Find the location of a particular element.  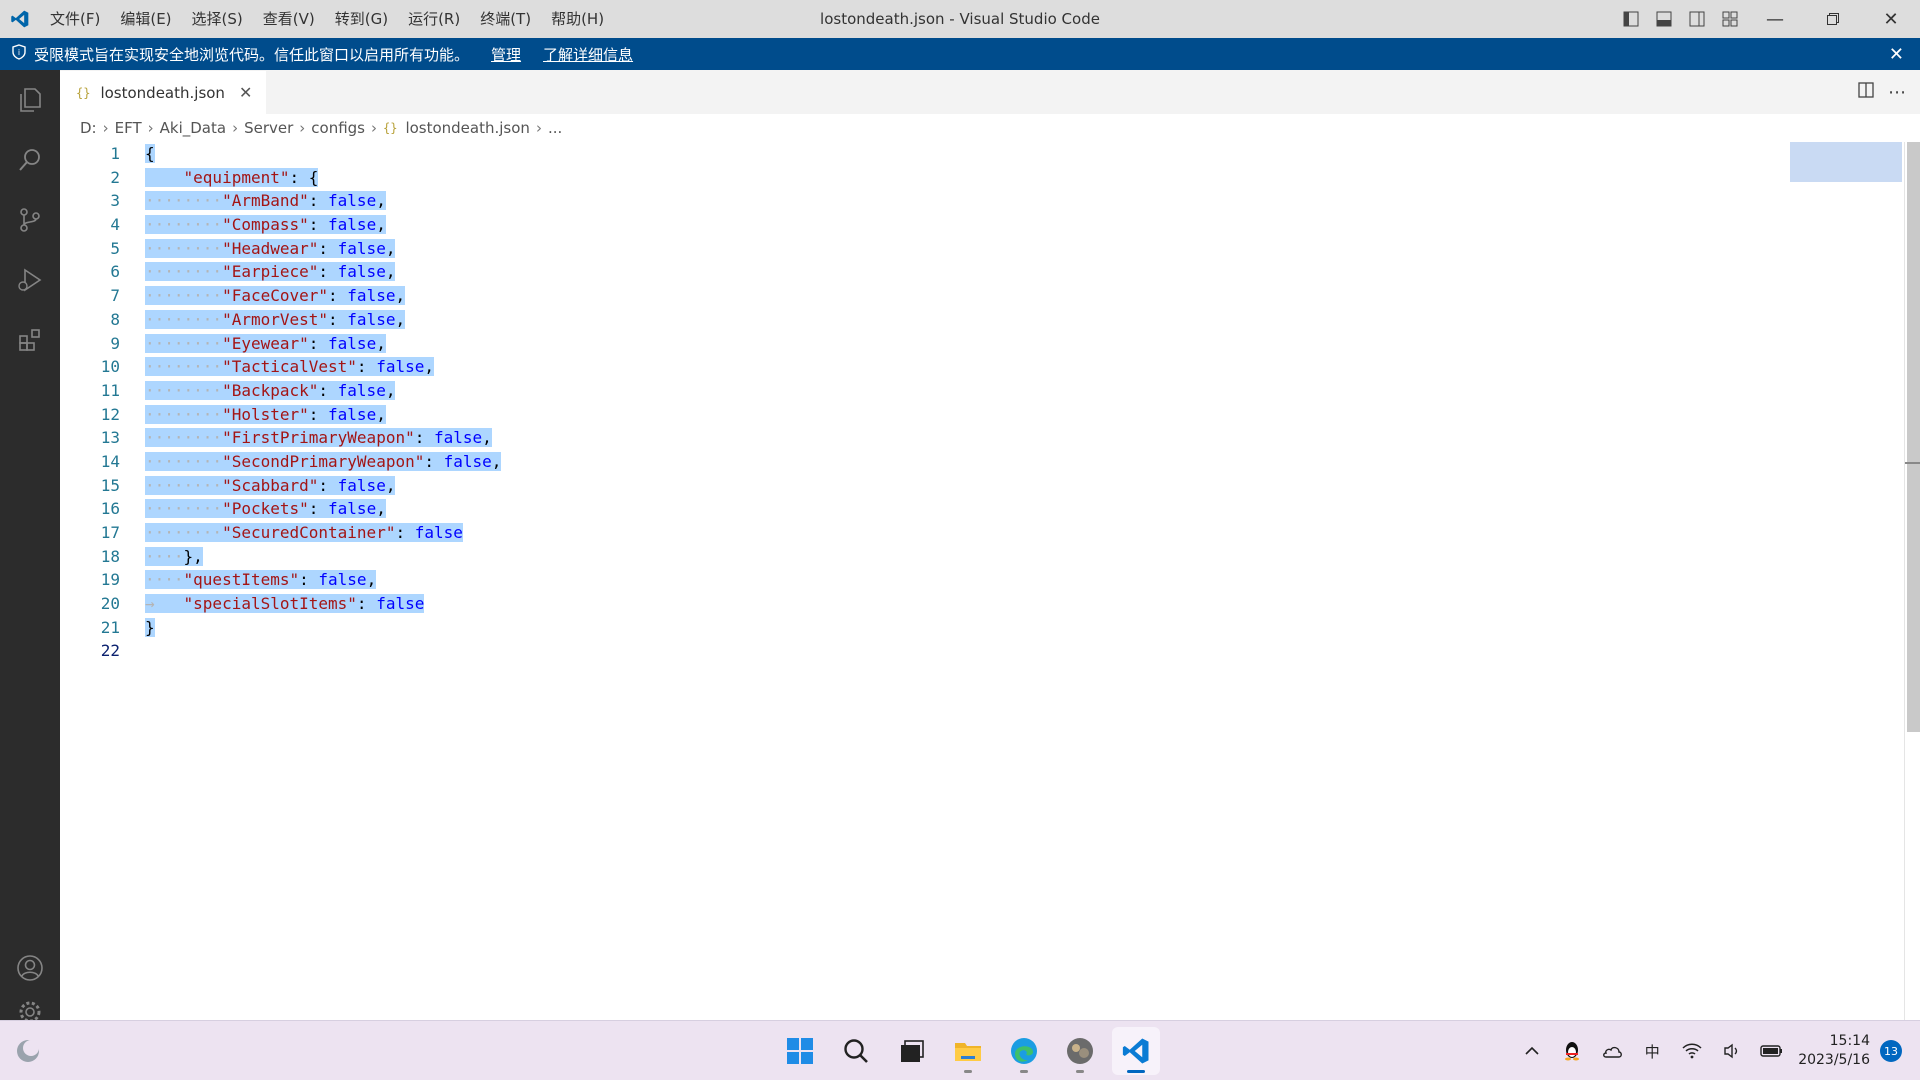

breadcrumb-item: D: is located at coordinates (88, 128).